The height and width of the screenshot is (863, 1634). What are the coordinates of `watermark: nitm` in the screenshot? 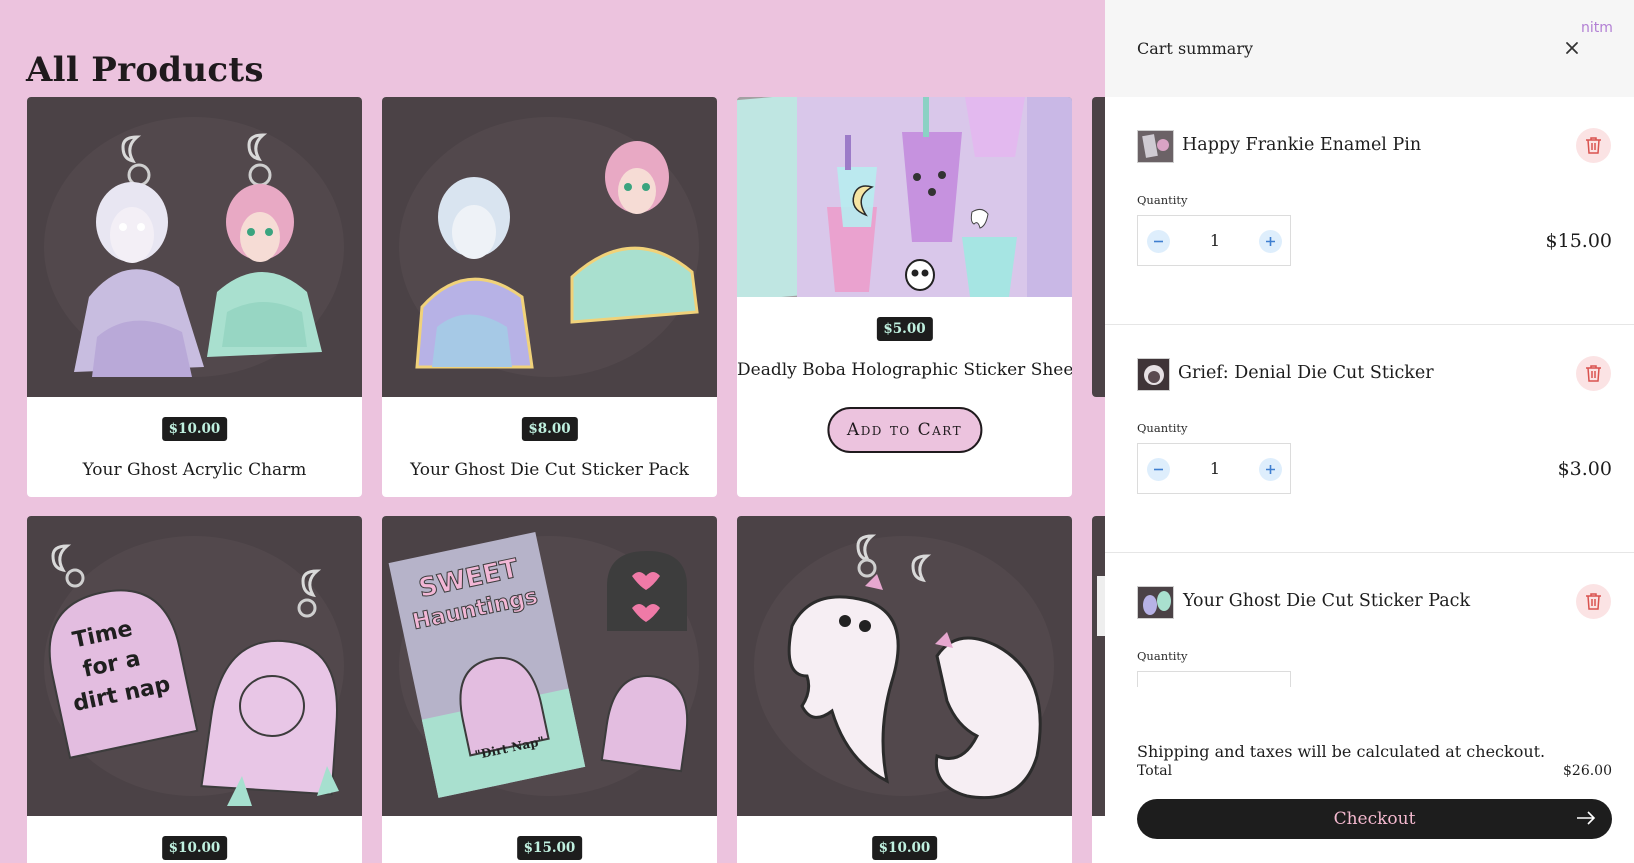 It's located at (1597, 28).